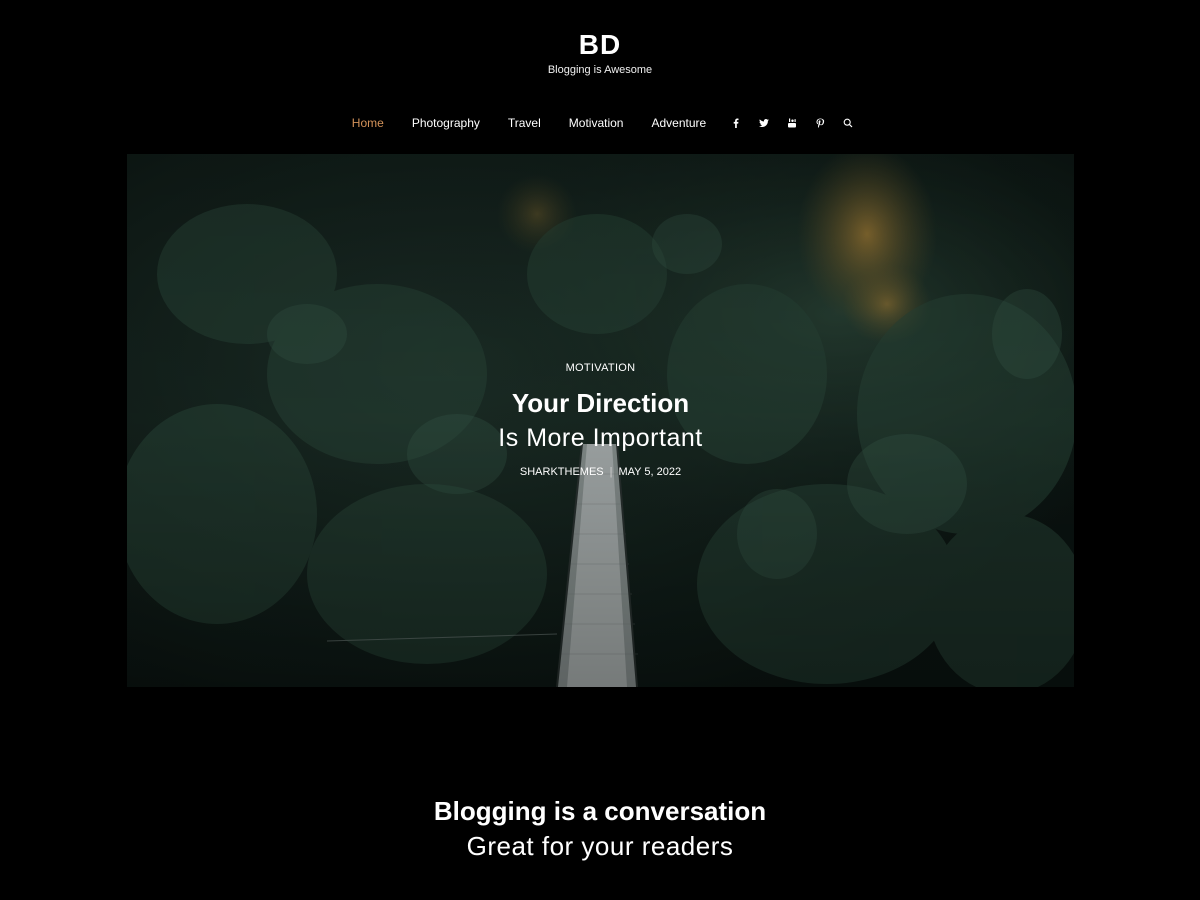 The height and width of the screenshot is (900, 1200). Describe the element at coordinates (600, 45) in the screenshot. I see `site-title: BD` at that location.